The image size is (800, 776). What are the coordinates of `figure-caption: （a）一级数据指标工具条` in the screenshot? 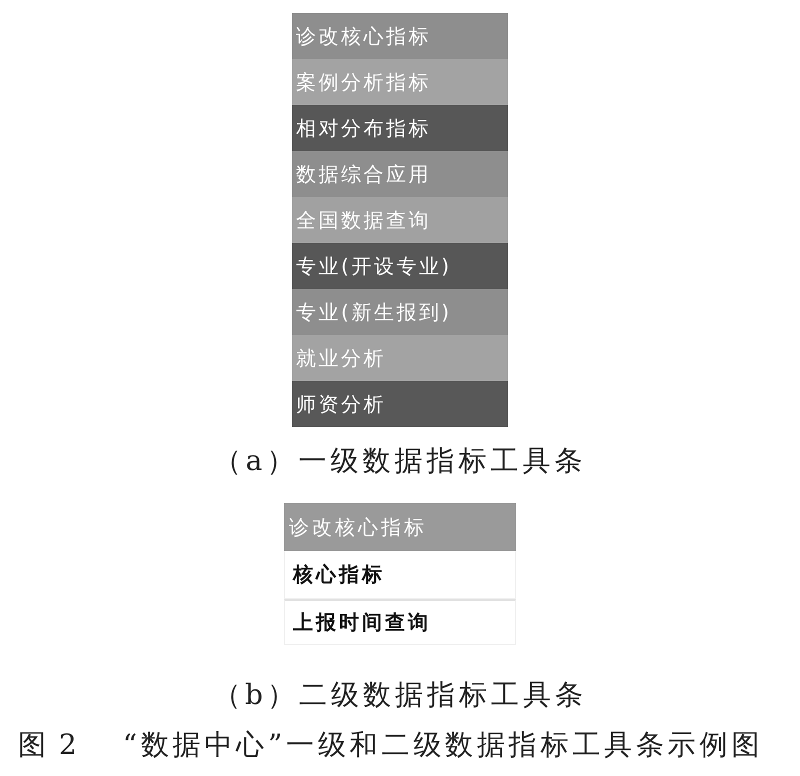 It's located at (400, 461).